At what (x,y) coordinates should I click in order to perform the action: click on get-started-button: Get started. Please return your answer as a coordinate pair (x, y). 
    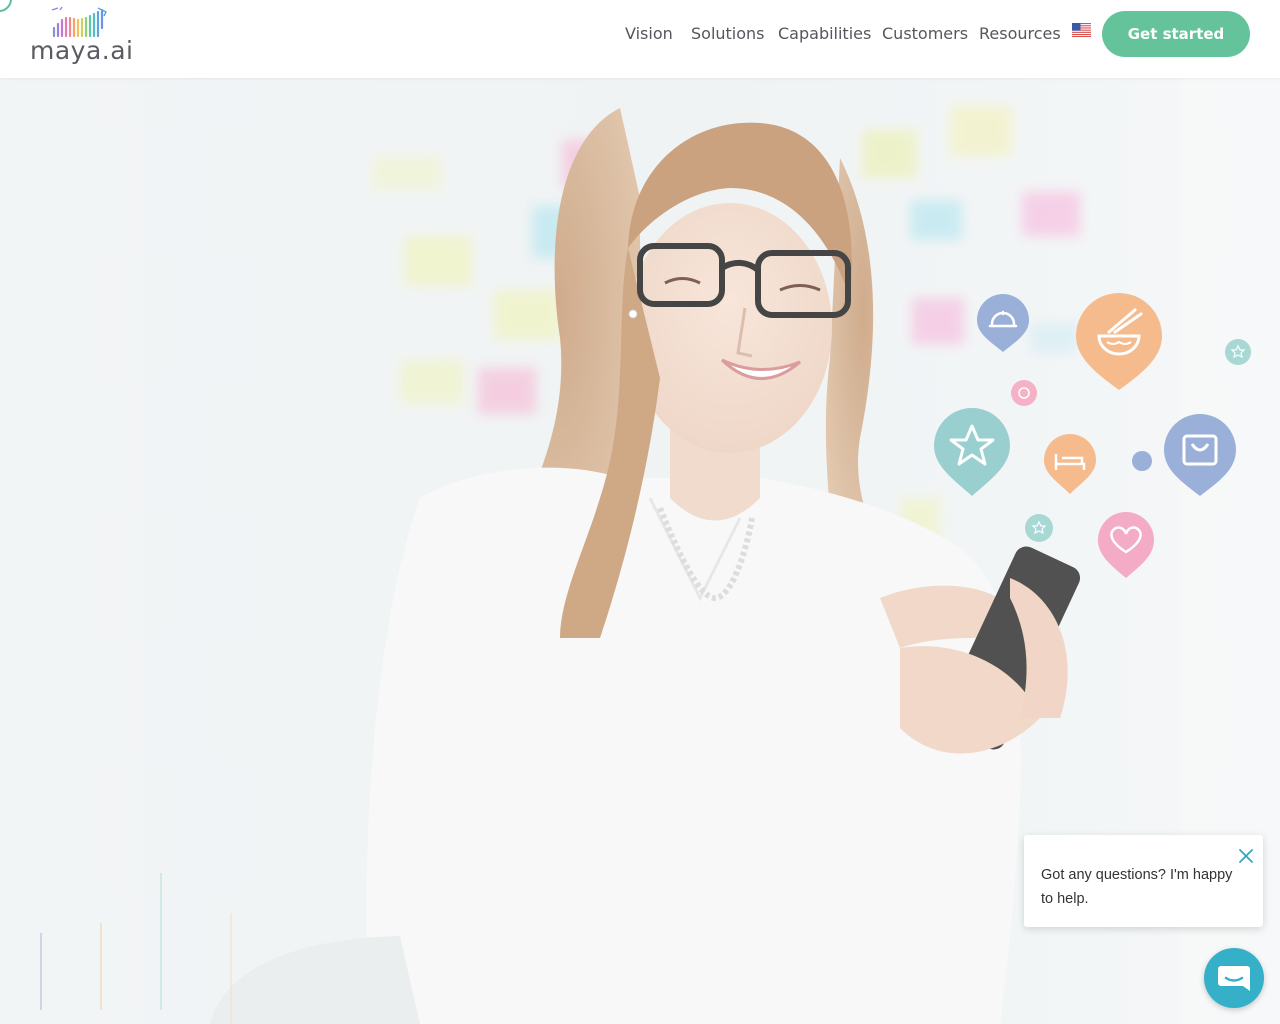
    Looking at the image, I should click on (1176, 34).